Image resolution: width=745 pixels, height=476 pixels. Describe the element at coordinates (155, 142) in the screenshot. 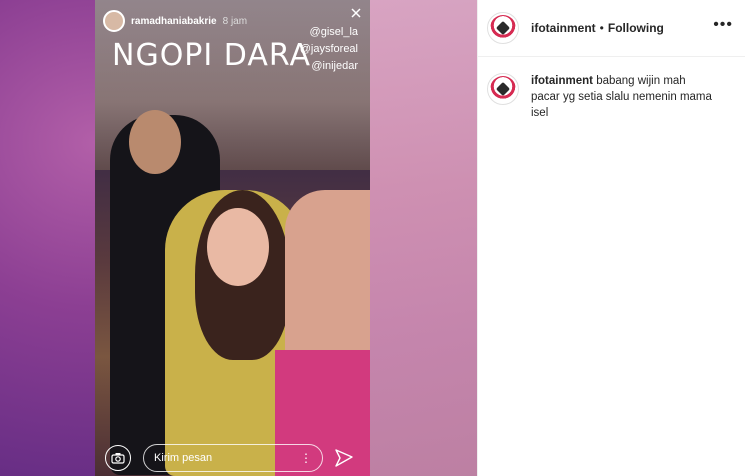

I see `man-head` at that location.